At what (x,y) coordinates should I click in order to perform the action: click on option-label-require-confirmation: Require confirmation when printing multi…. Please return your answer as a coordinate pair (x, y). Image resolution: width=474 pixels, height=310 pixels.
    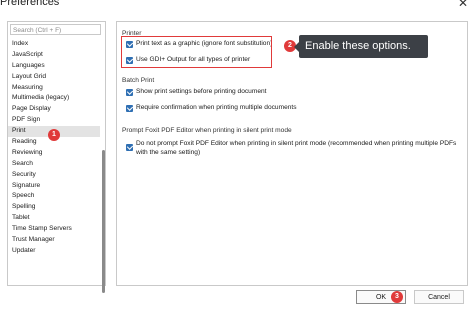
    Looking at the image, I should click on (216, 107).